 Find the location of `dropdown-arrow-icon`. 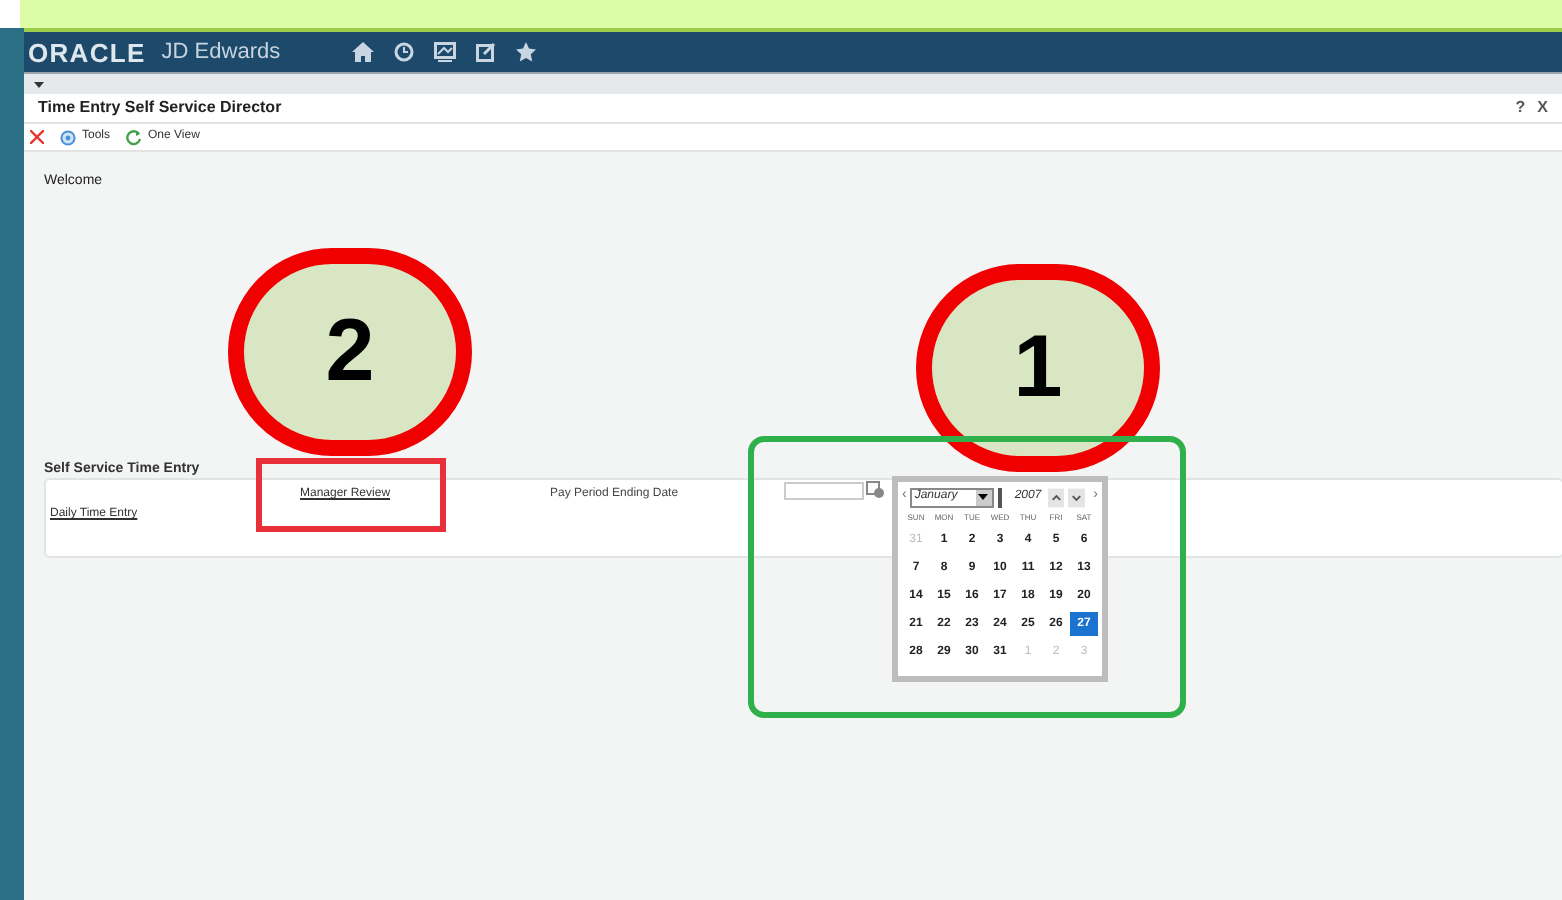

dropdown-arrow-icon is located at coordinates (983, 497).